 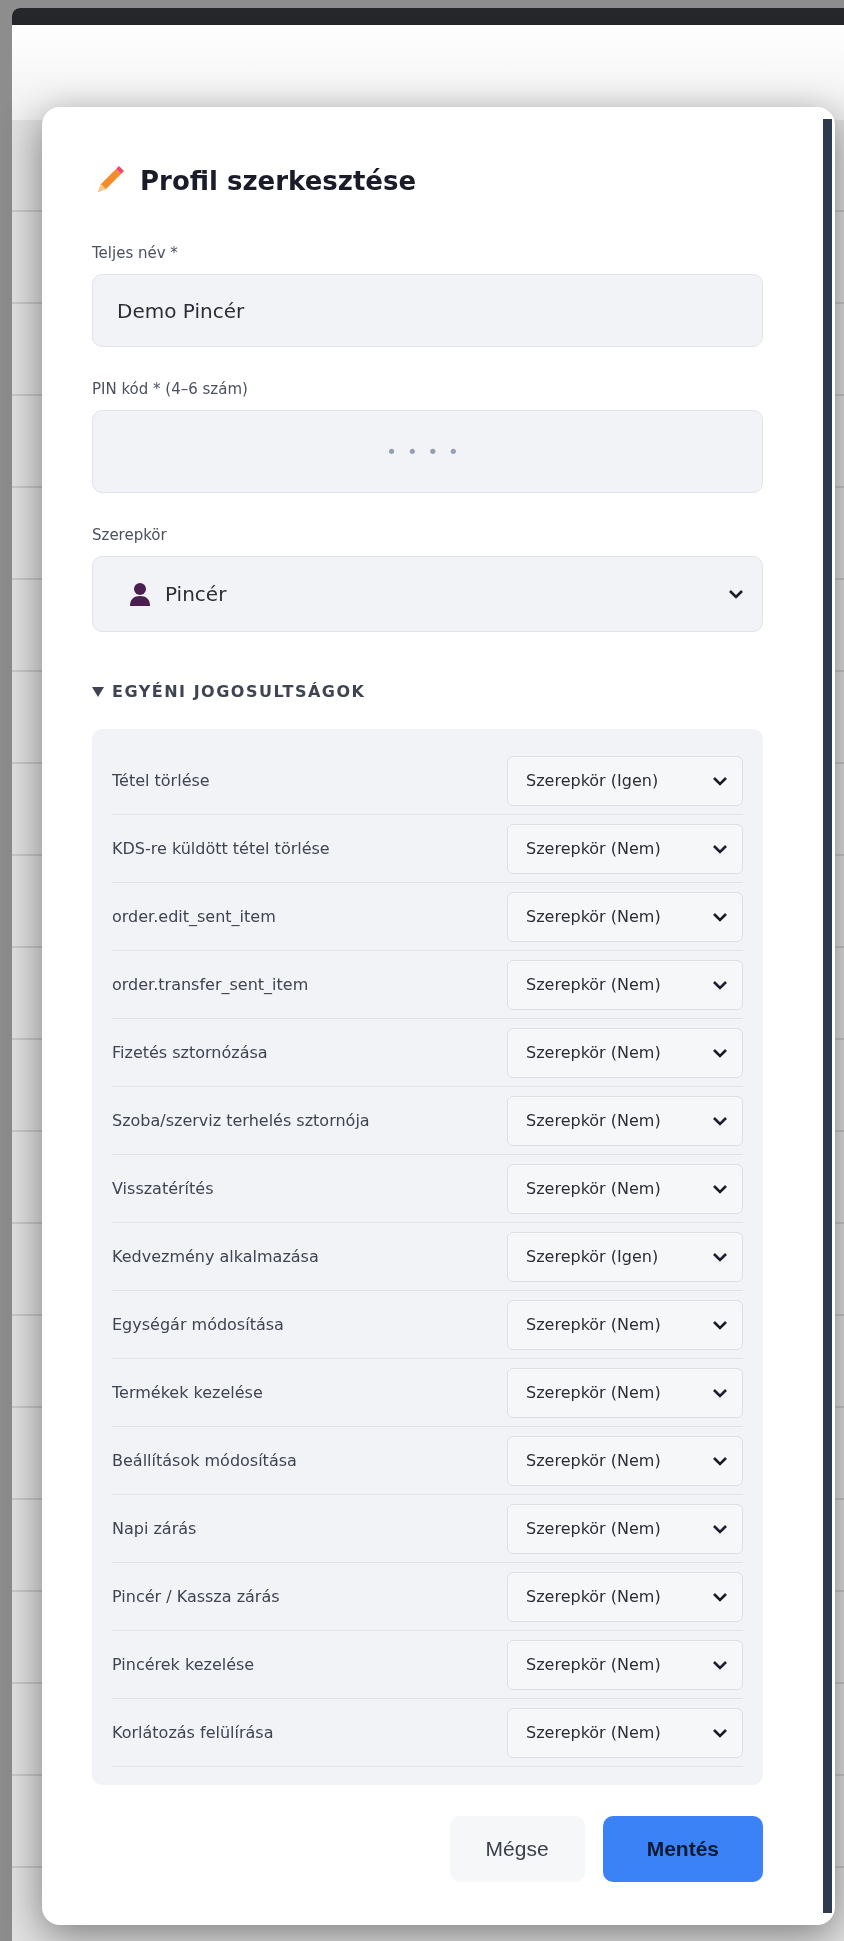 What do you see at coordinates (193, 1732) in the screenshot?
I see `permission-label: Korlátozás felülírása` at bounding box center [193, 1732].